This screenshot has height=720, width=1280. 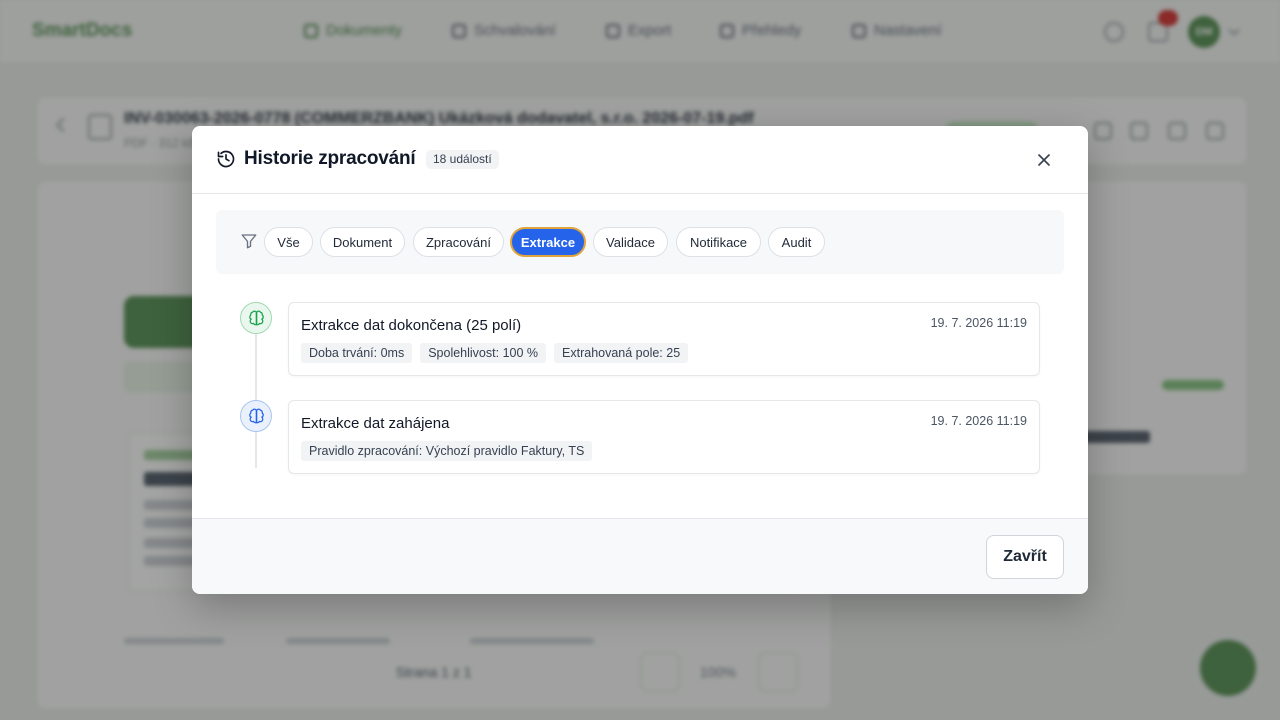 What do you see at coordinates (288, 242) in the screenshot?
I see `filter-chip-all: Vše` at bounding box center [288, 242].